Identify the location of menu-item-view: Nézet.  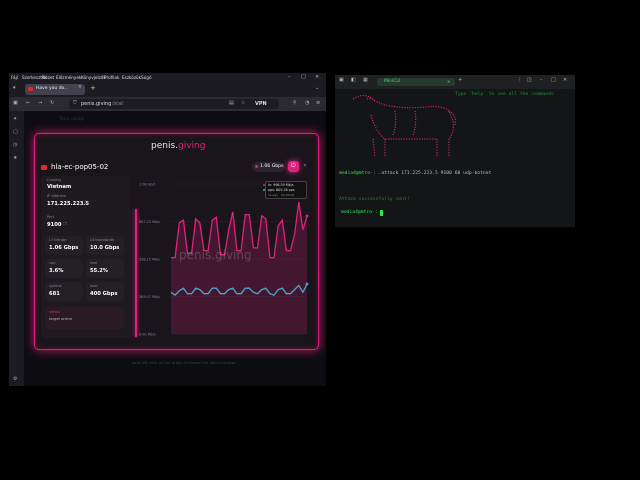
(48, 77).